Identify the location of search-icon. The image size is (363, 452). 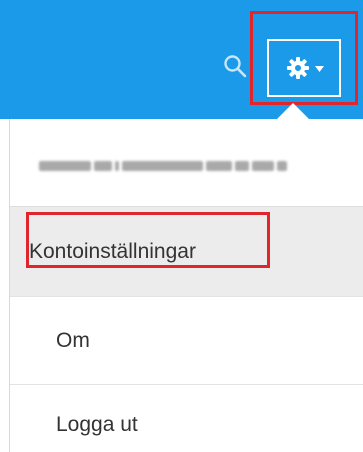
(235, 66).